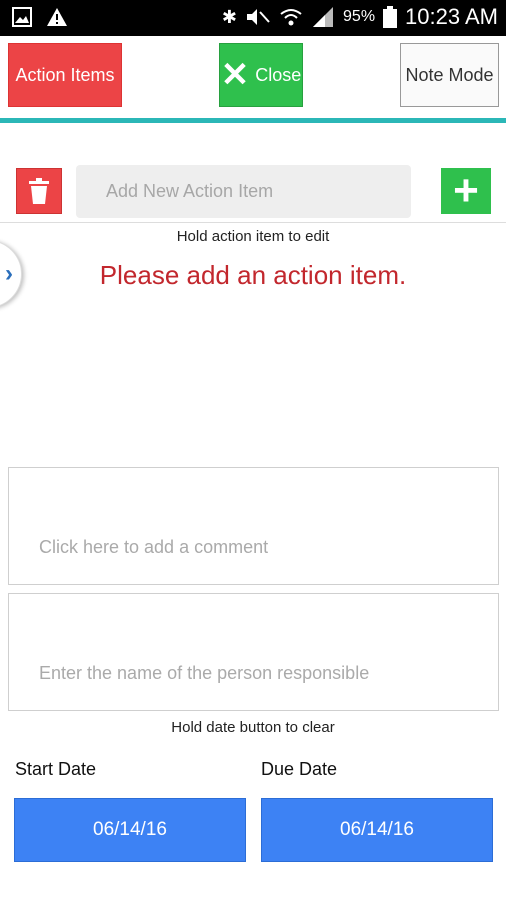 The width and height of the screenshot is (506, 900). Describe the element at coordinates (323, 17) in the screenshot. I see `signal-icon` at that location.